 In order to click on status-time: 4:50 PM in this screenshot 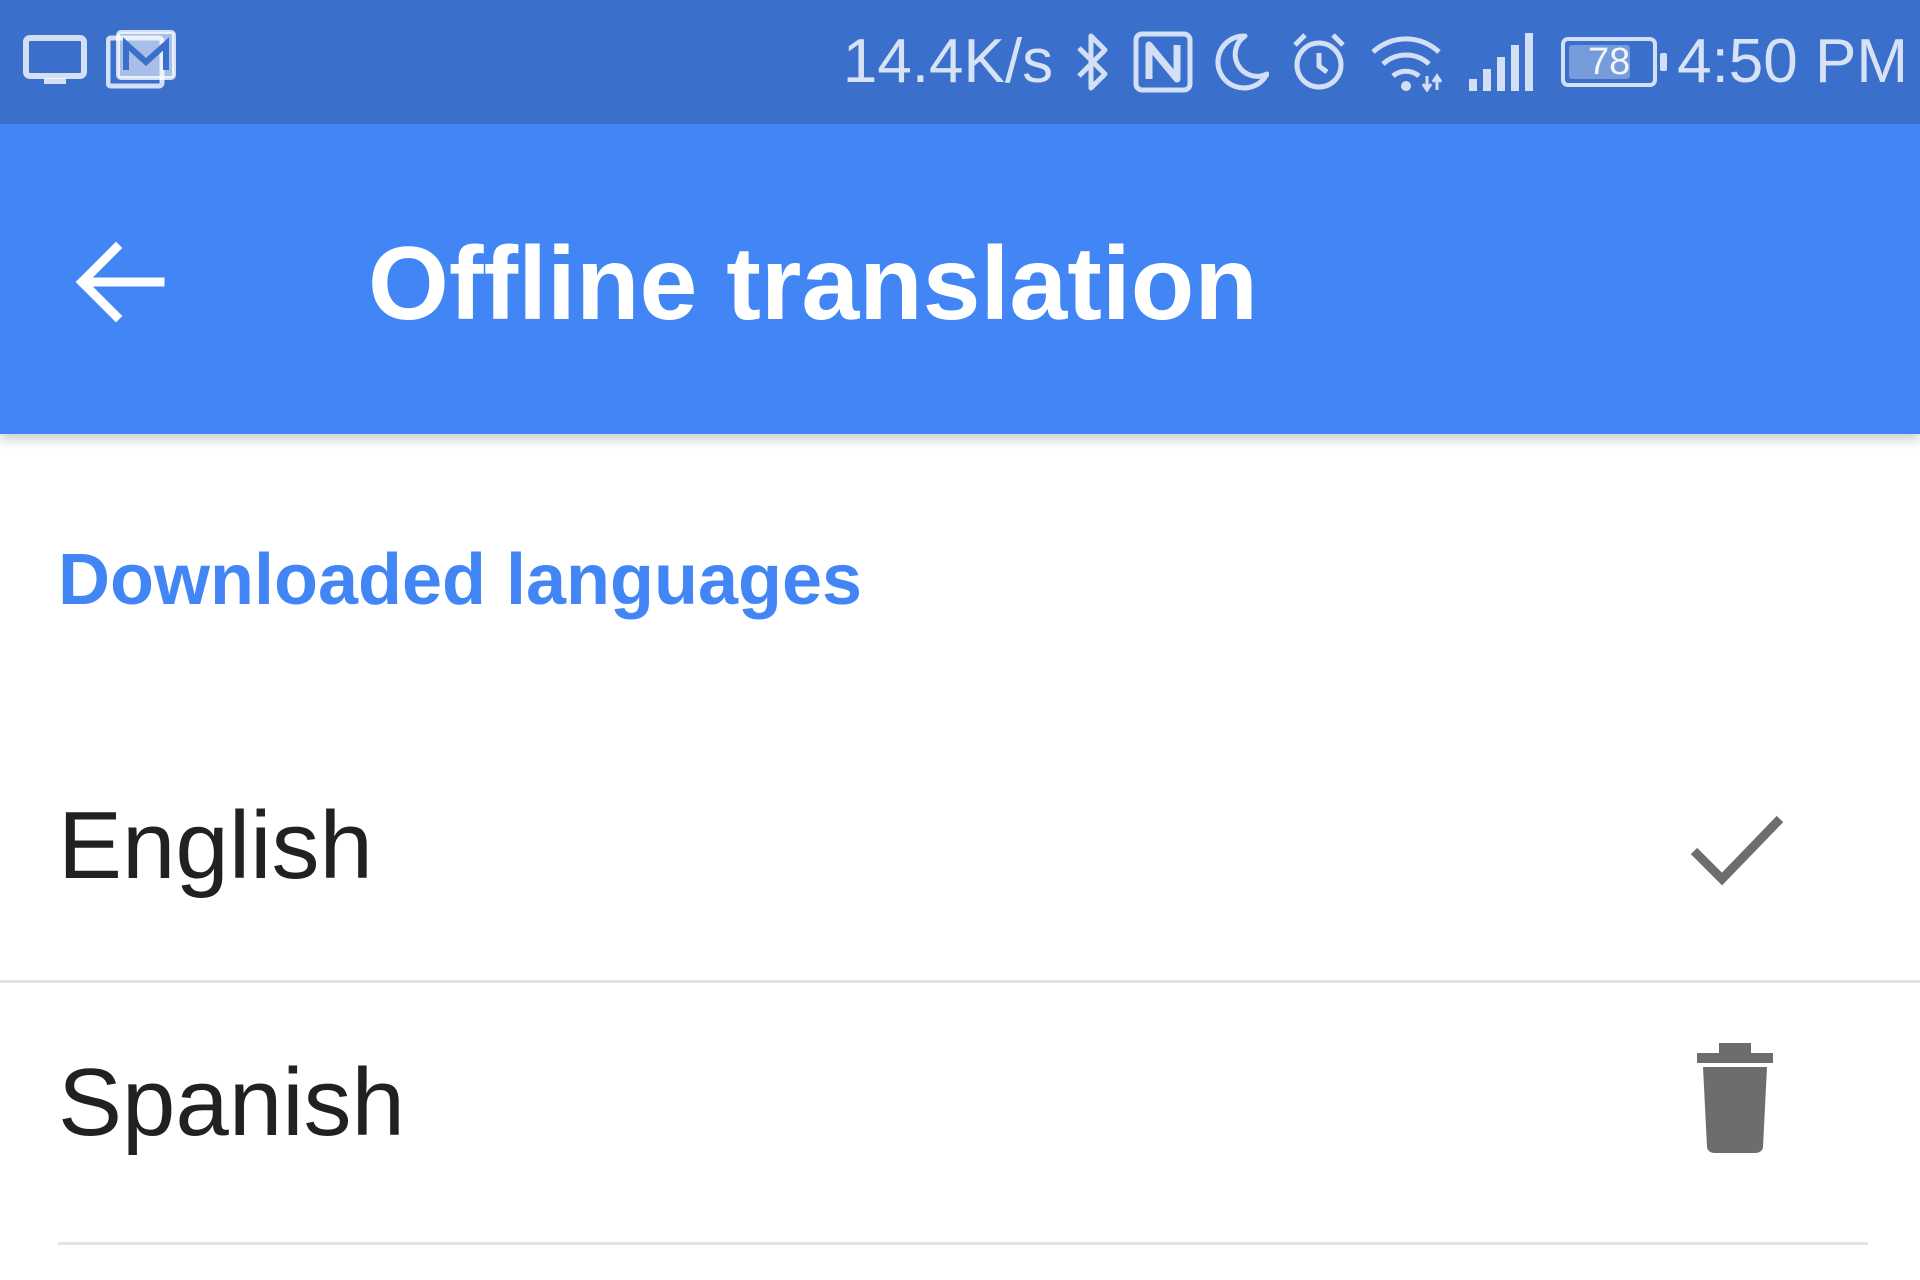, I will do `click(1792, 61)`.